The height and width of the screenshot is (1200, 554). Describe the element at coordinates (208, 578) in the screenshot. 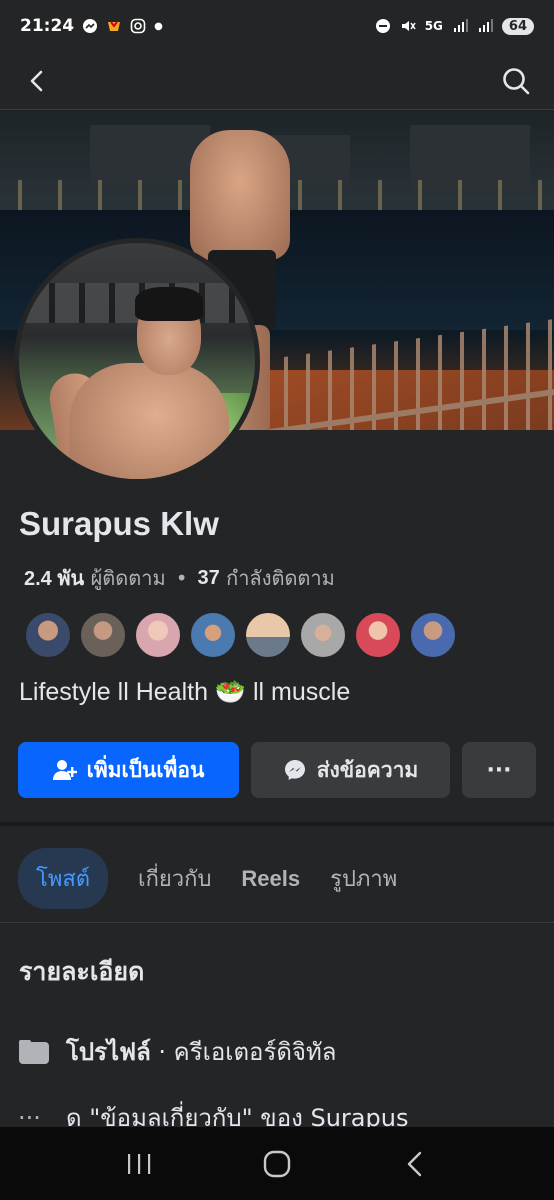

I see `following-count: 37` at that location.